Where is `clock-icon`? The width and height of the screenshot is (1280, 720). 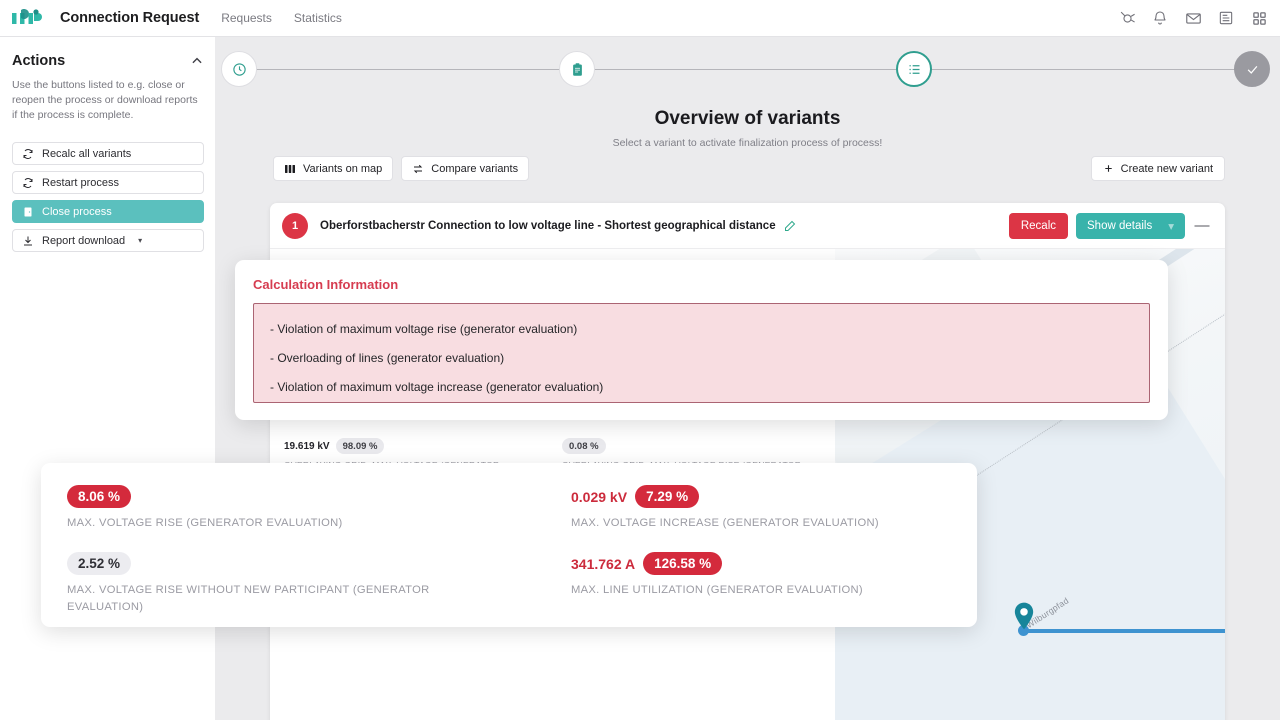
clock-icon is located at coordinates (239, 69).